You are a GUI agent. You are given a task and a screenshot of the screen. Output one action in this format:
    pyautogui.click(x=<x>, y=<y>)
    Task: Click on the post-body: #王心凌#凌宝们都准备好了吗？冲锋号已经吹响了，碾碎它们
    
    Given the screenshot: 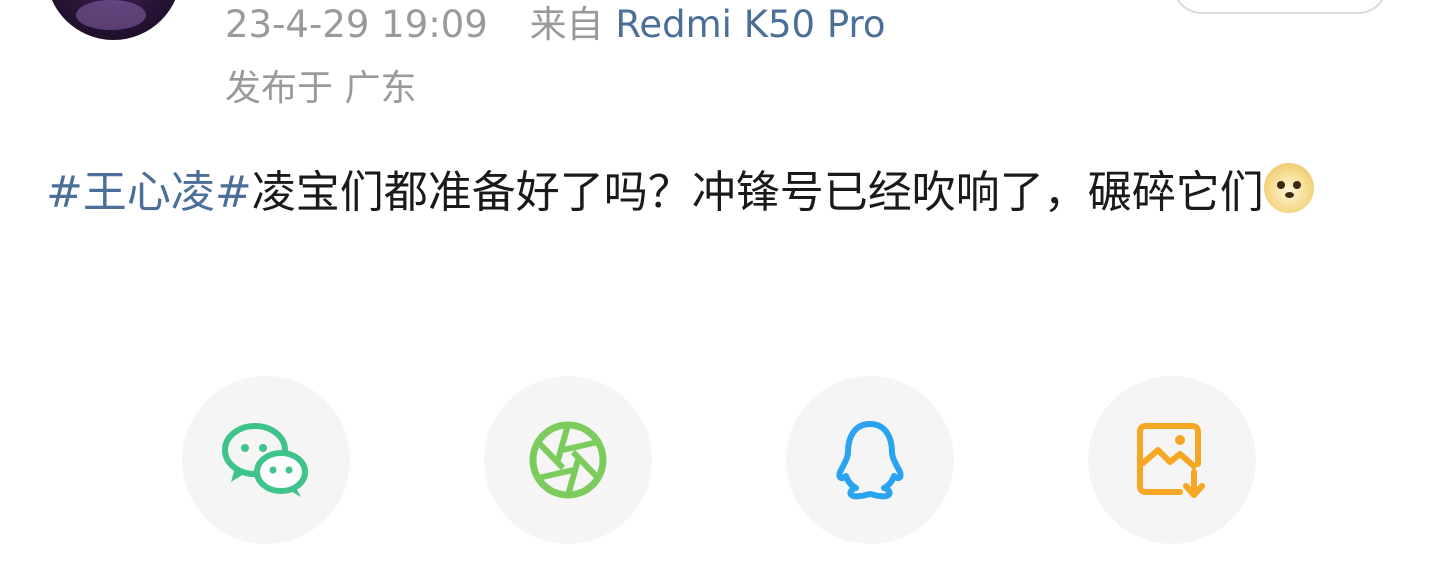 What is the action you would take?
    pyautogui.click(x=721, y=193)
    